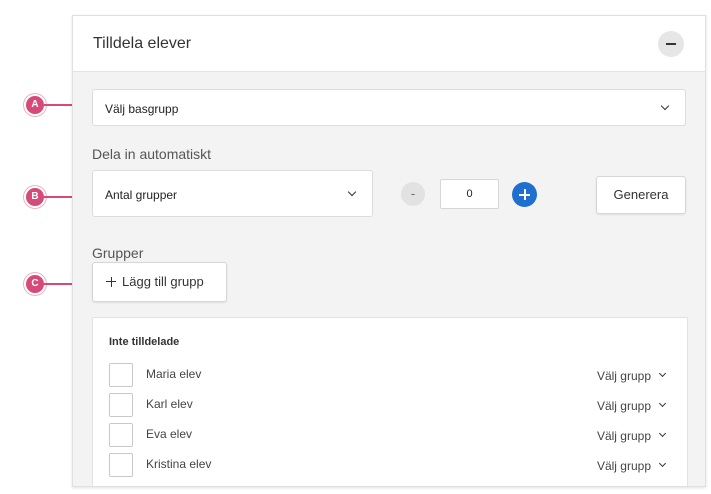  Describe the element at coordinates (142, 109) in the screenshot. I see `basgrupp-select-value: Välj basgrupp` at that location.